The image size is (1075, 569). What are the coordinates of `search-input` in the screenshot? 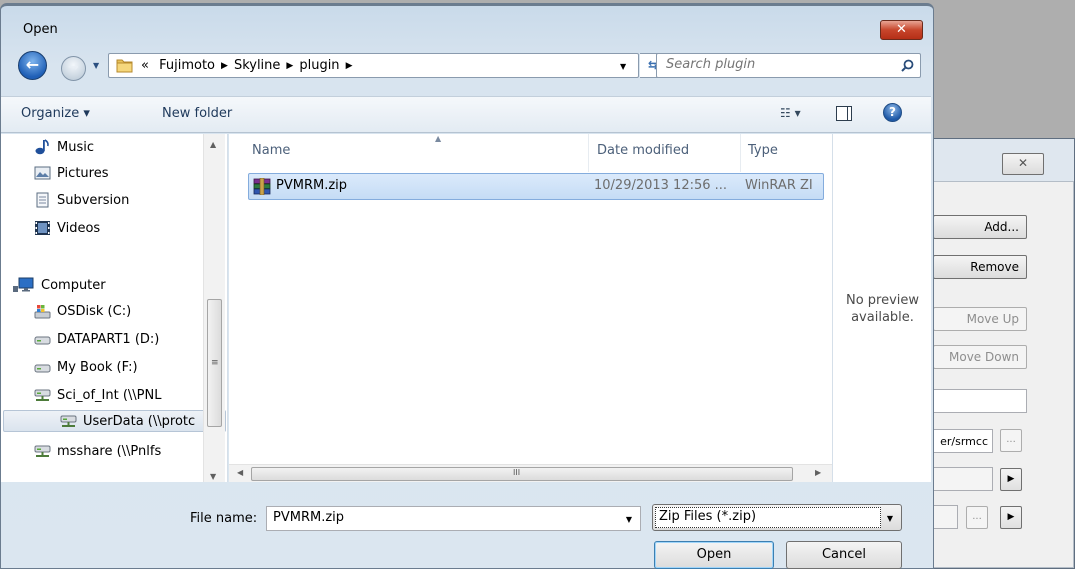 It's located at (776, 64).